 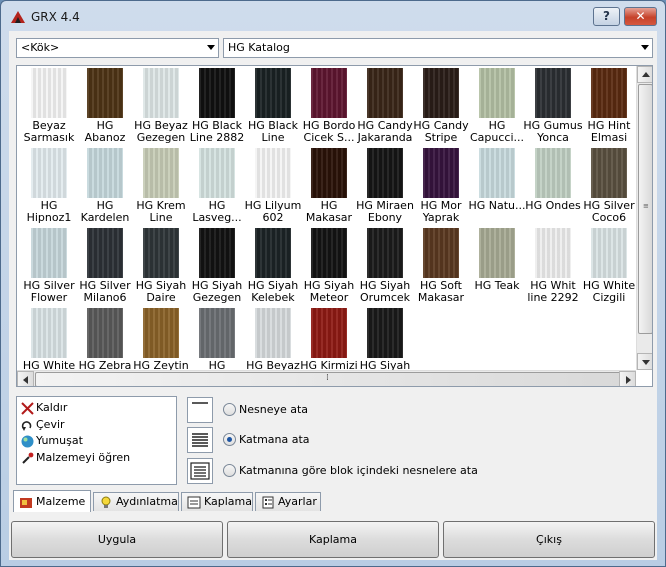 What do you see at coordinates (333, 16) in the screenshot?
I see `title-bar: GRX 4.4 ? ✕` at bounding box center [333, 16].